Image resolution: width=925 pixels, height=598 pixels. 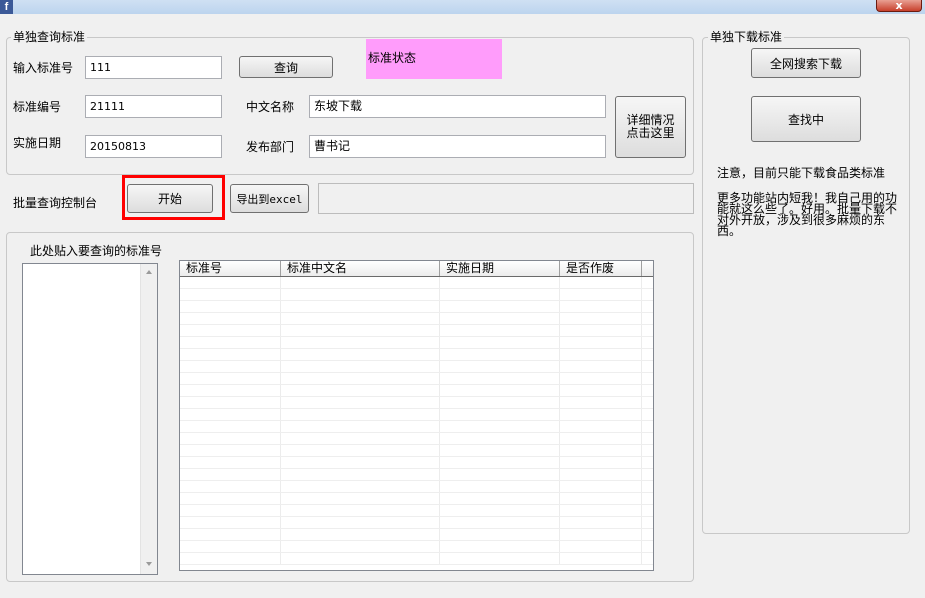 I want to click on scroll-down-icon, so click(x=149, y=564).